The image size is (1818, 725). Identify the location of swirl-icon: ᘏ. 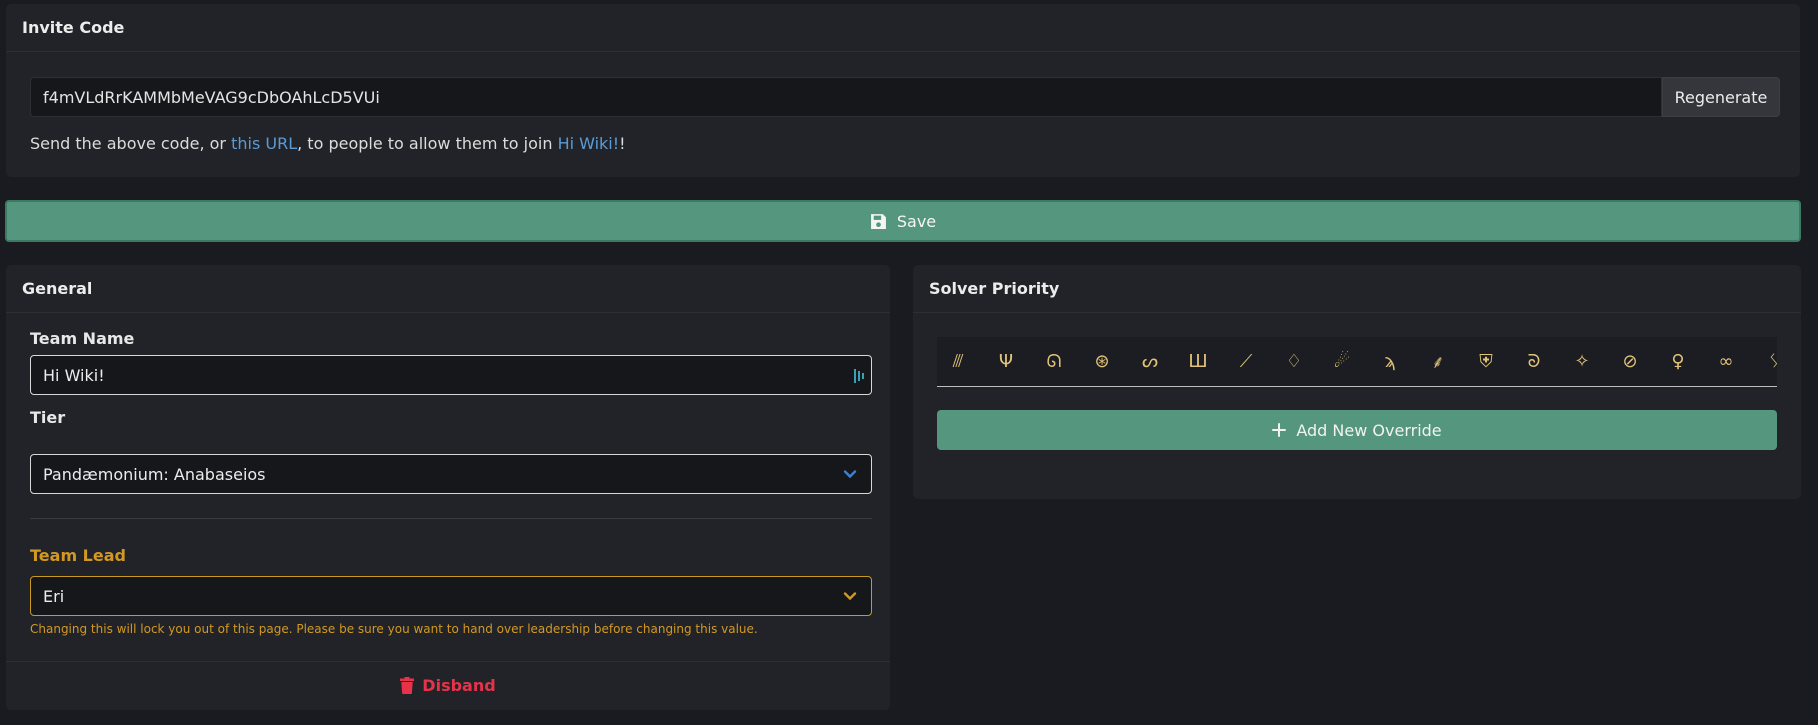
(1054, 362).